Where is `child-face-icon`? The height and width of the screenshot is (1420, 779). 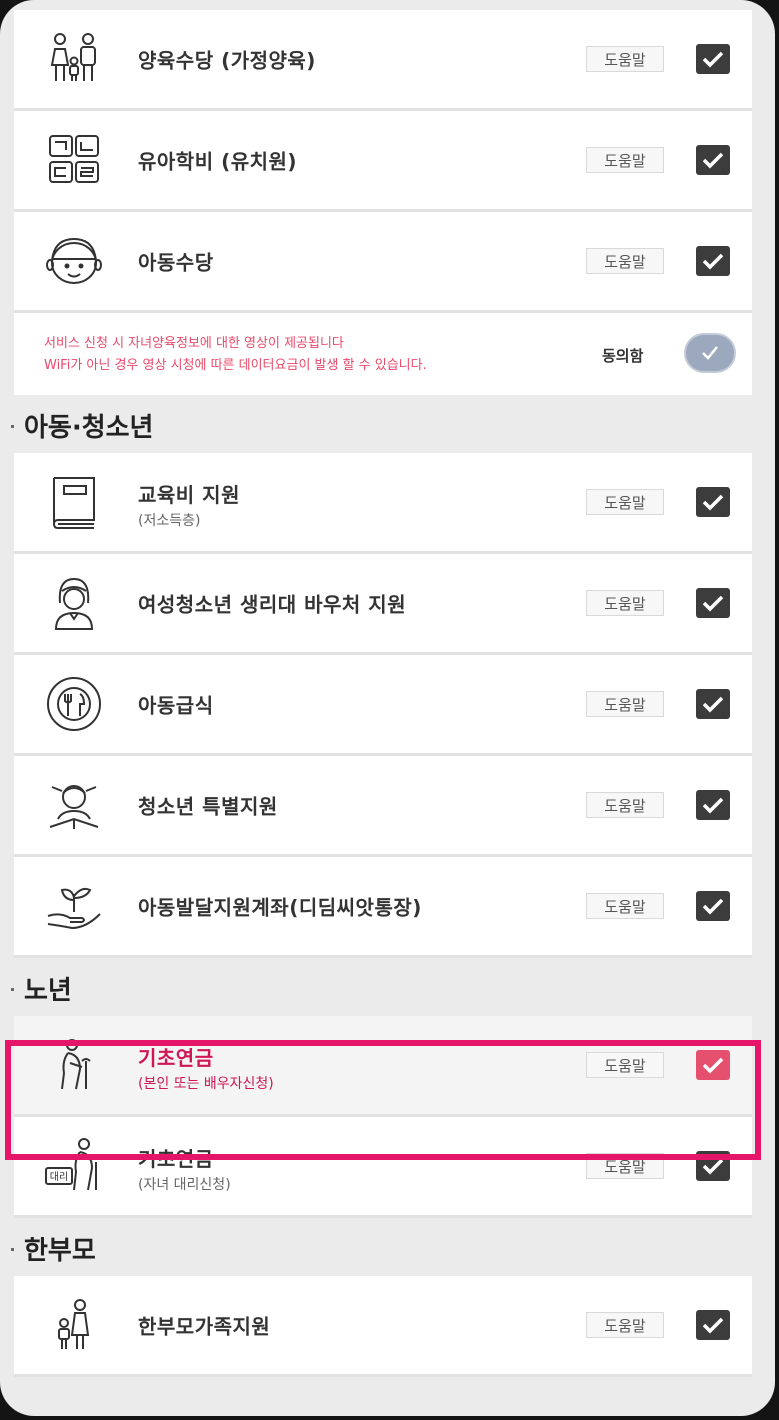
child-face-icon is located at coordinates (74, 261).